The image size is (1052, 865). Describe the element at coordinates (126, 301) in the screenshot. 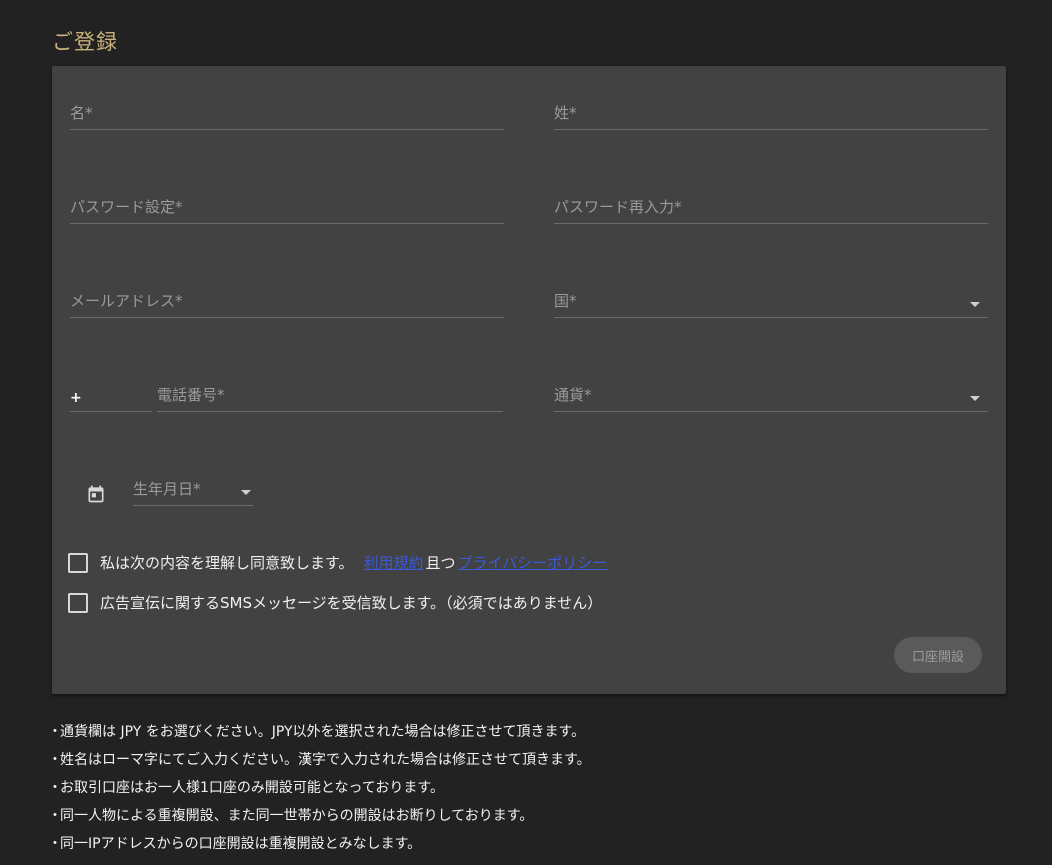

I see `email-label: メールアドレス*` at that location.